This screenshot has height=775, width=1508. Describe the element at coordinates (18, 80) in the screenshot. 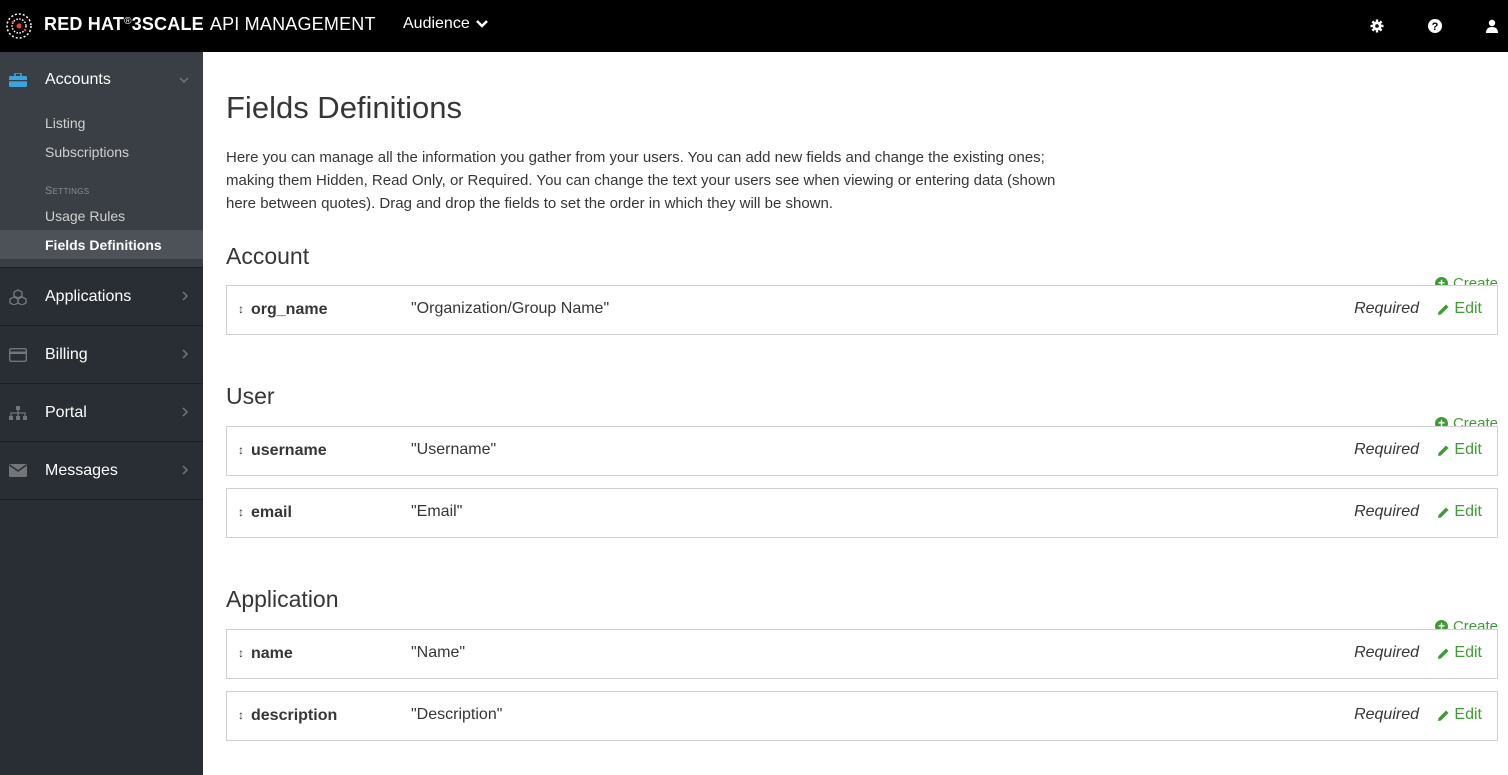

I see `briefcase-icon` at that location.